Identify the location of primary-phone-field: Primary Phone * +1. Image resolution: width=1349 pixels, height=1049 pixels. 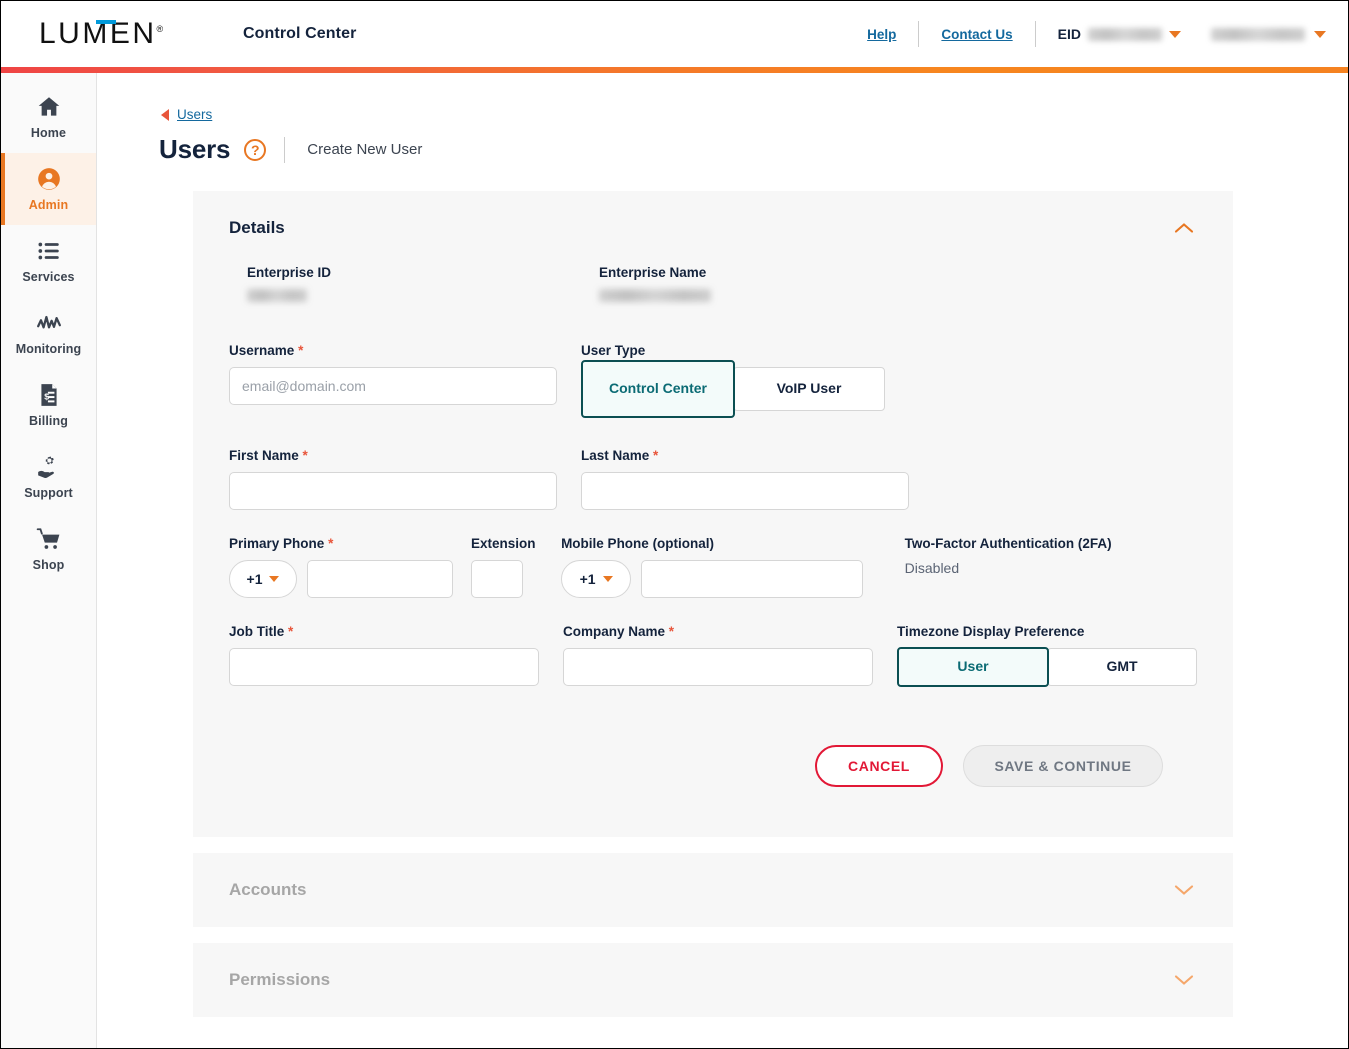
(341, 567).